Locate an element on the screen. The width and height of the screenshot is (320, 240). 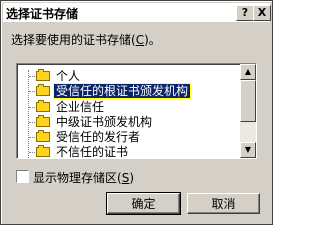
store-item-trusted-publishers: 受信任的发行者 is located at coordinates (128, 137).